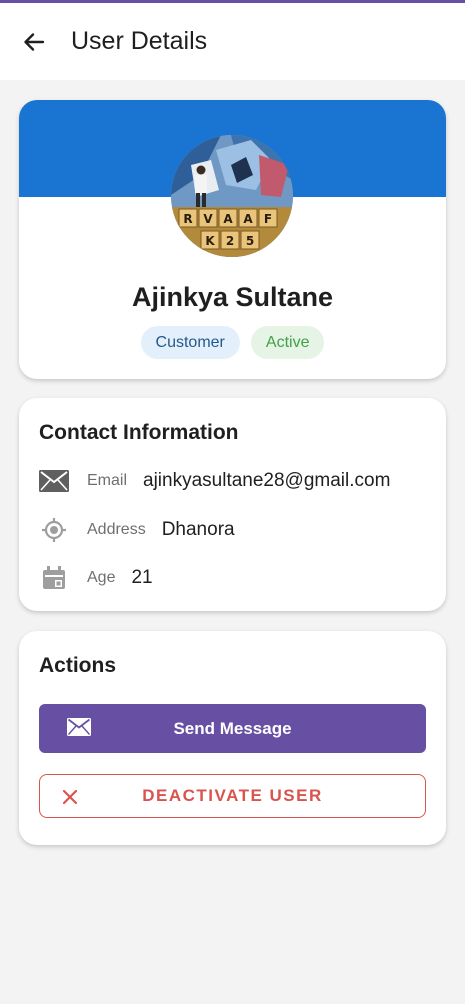 The width and height of the screenshot is (465, 1004). I want to click on age-value: 21, so click(142, 577).